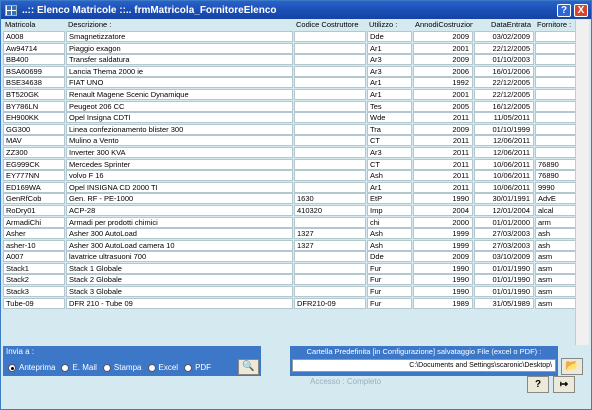  What do you see at coordinates (179, 268) in the screenshot?
I see `table-cell: Stack 1 Globale` at bounding box center [179, 268].